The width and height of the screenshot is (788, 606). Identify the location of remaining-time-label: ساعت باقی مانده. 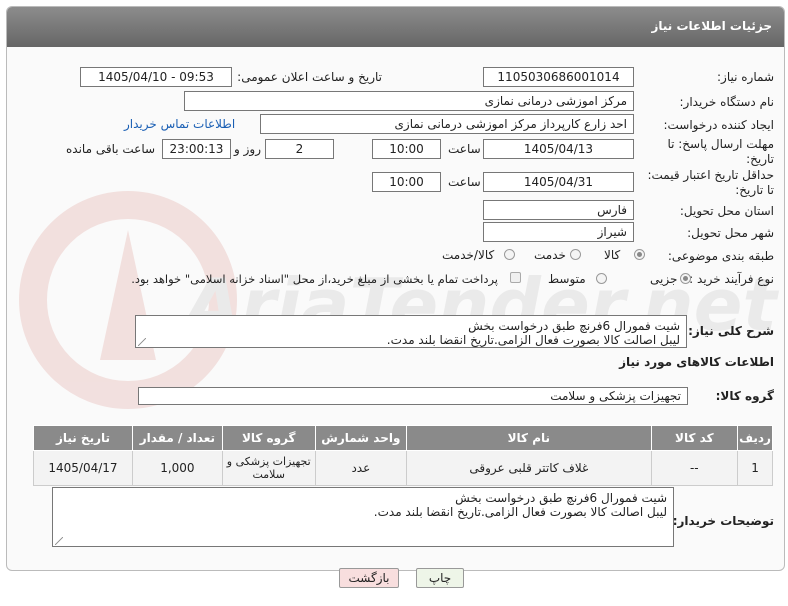
(111, 149).